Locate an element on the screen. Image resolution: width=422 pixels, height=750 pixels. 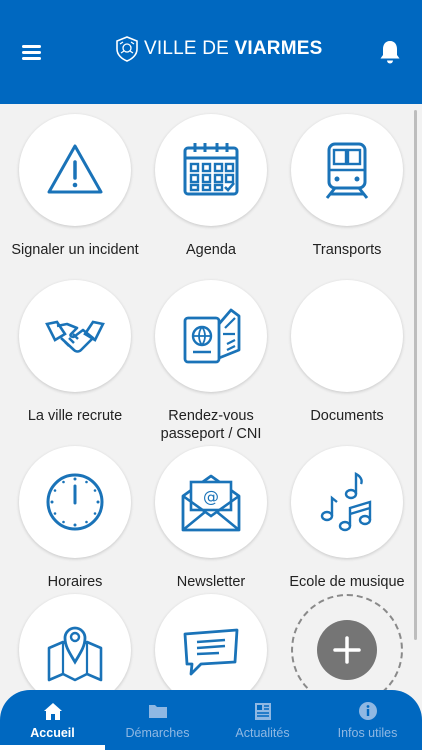
bell-icon is located at coordinates (390, 52).